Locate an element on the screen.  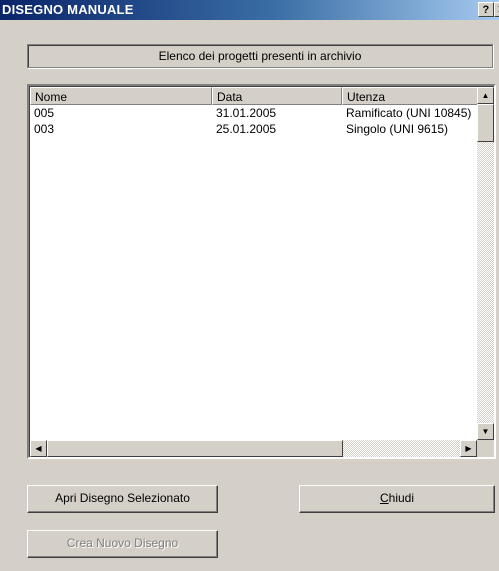
vertical-scrollbar: ▲ ▼ is located at coordinates (485, 263).